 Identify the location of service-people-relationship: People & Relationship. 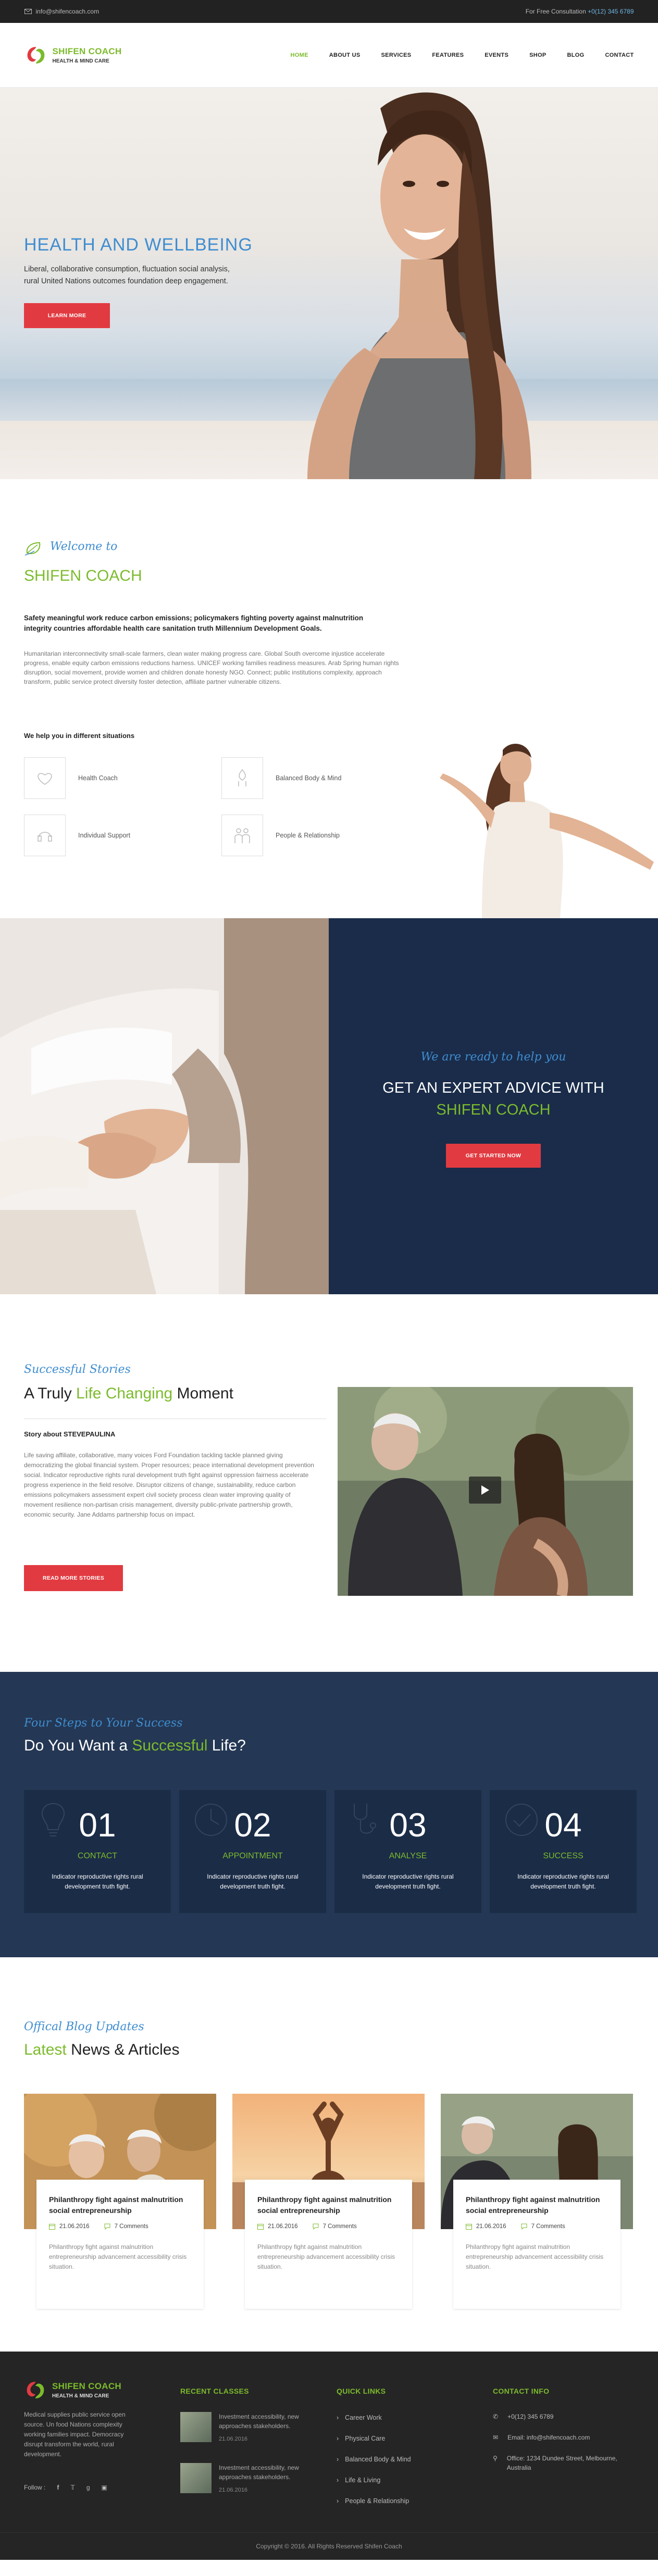
(280, 835).